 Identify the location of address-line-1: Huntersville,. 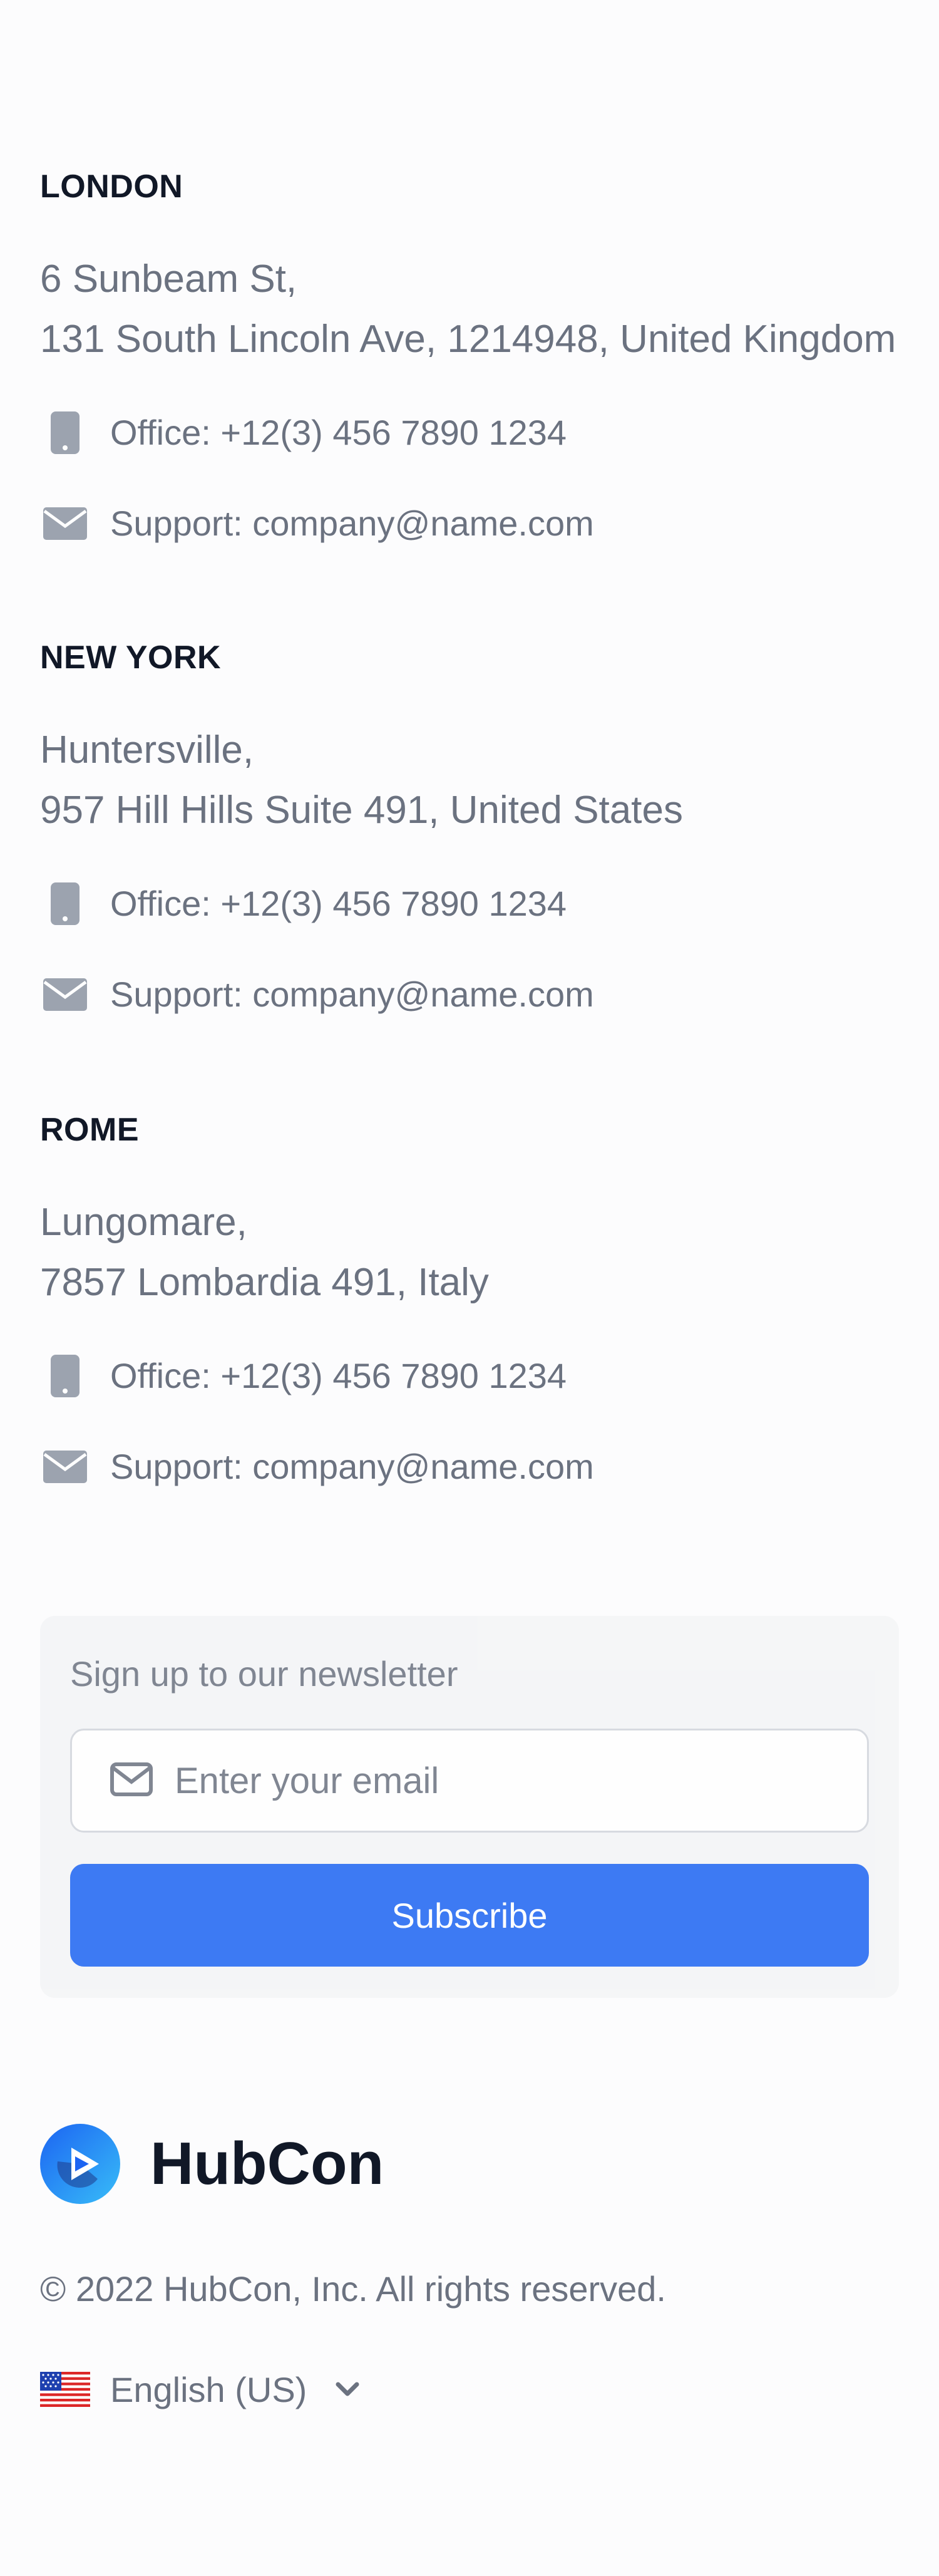
(147, 750).